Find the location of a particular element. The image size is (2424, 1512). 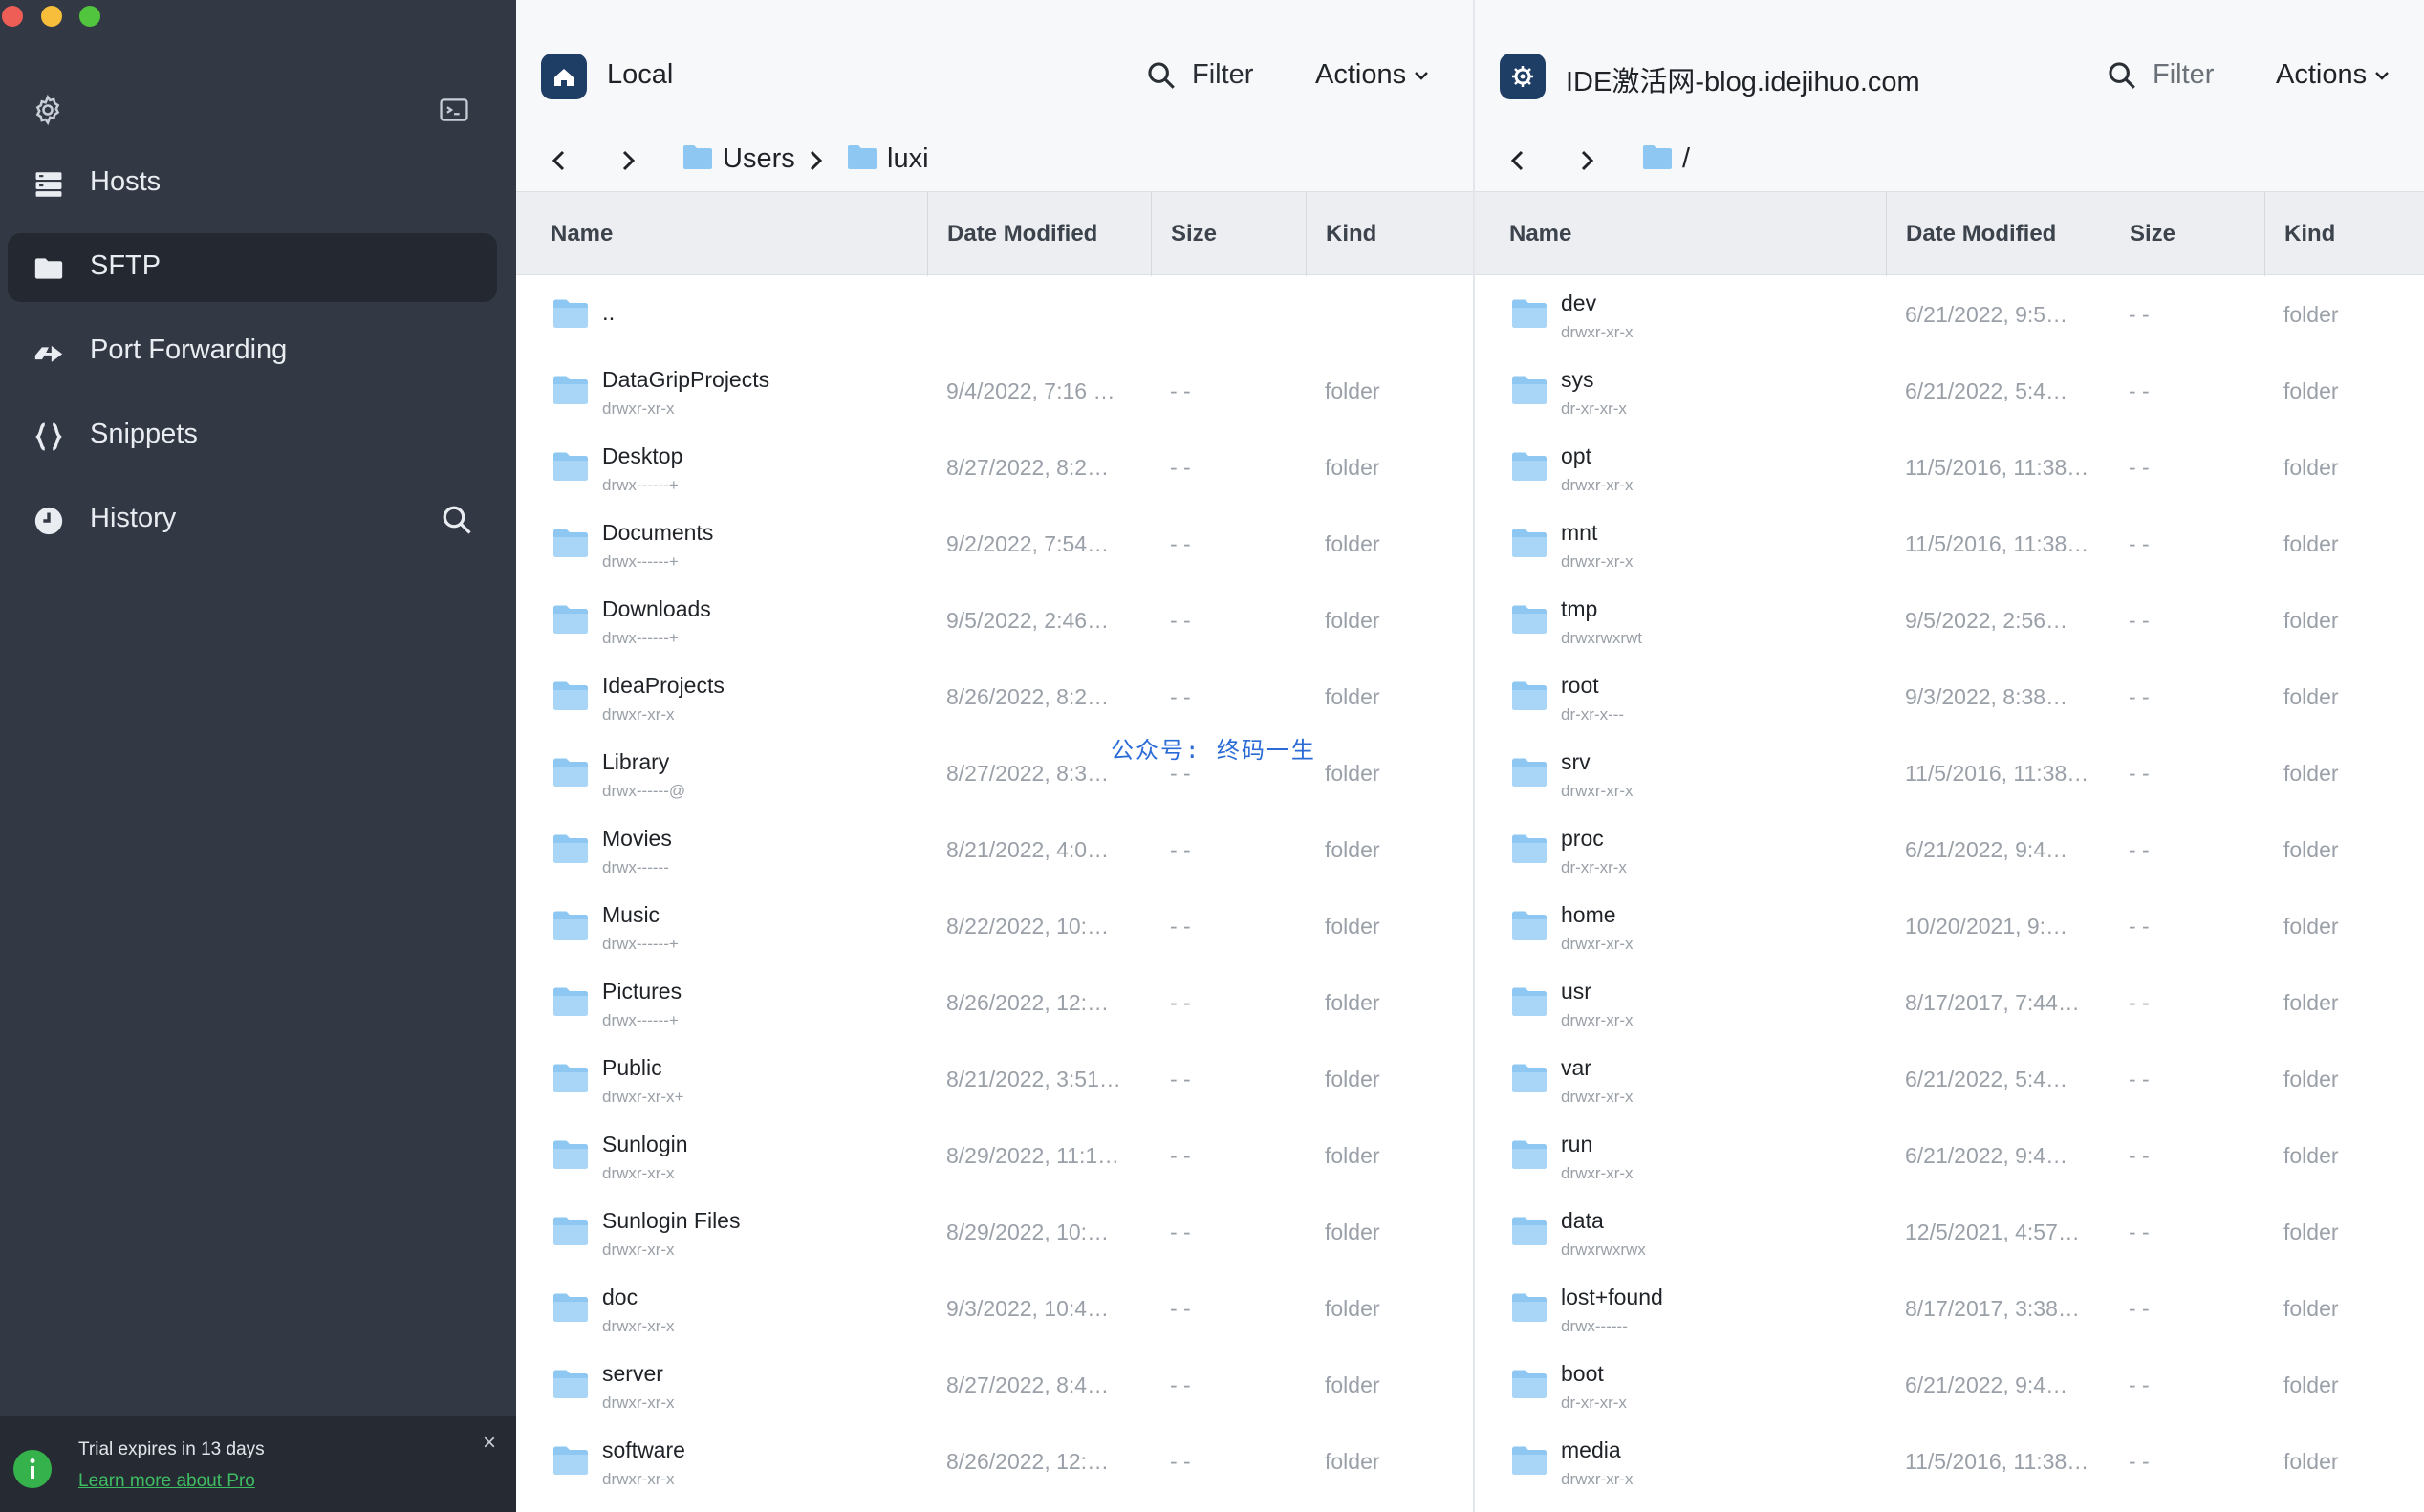

file-row: server drwxr-xr-x 8/27/2022, 8:4… - - folder is located at coordinates (994, 1386).